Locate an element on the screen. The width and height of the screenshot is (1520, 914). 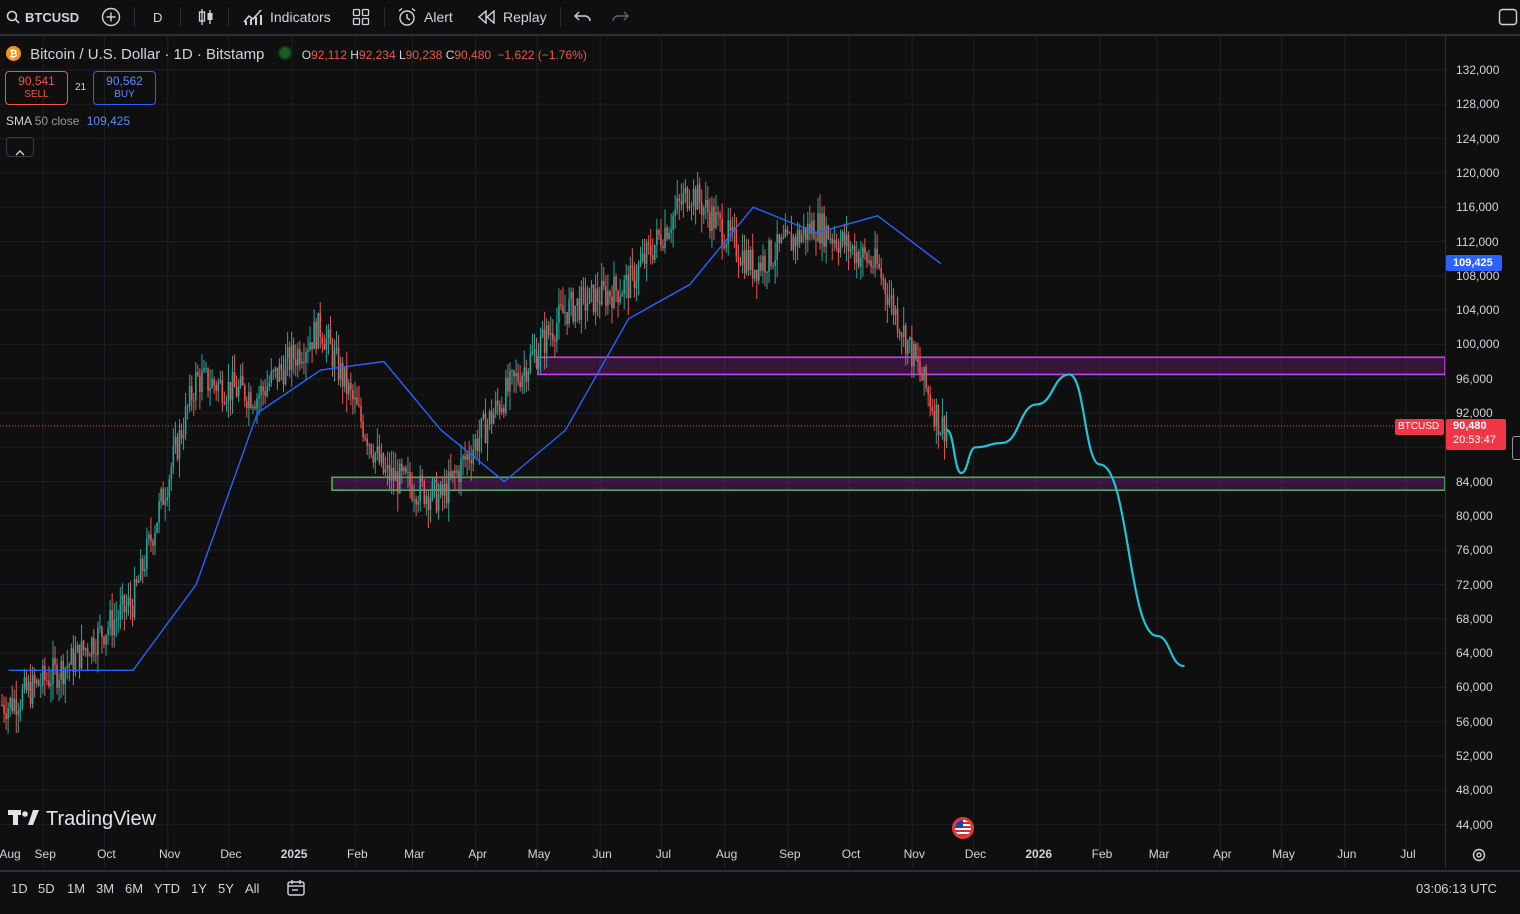
fullscreen-button is located at coordinates (1508, 17).